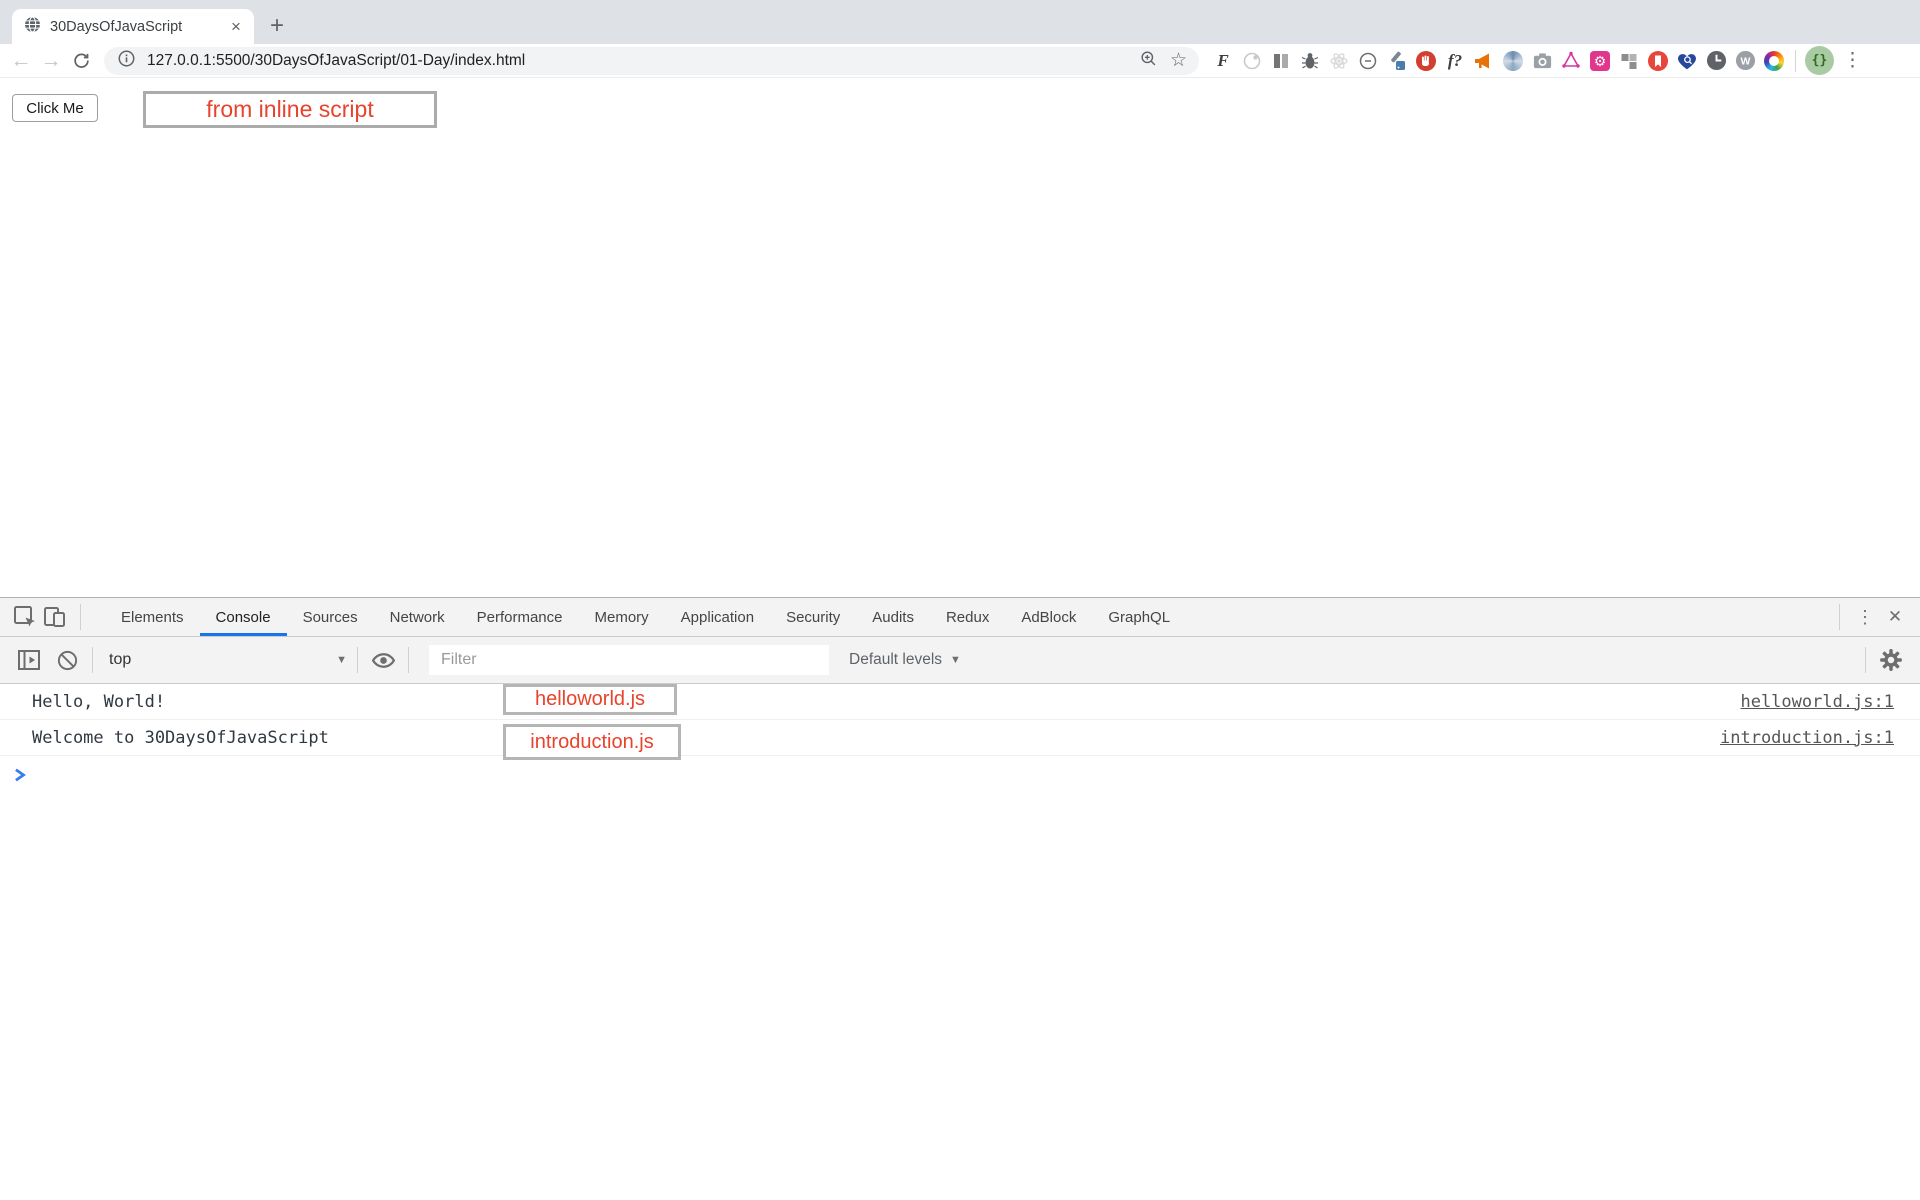 This screenshot has height=1200, width=1920. I want to click on tab-memory: Memory, so click(622, 617).